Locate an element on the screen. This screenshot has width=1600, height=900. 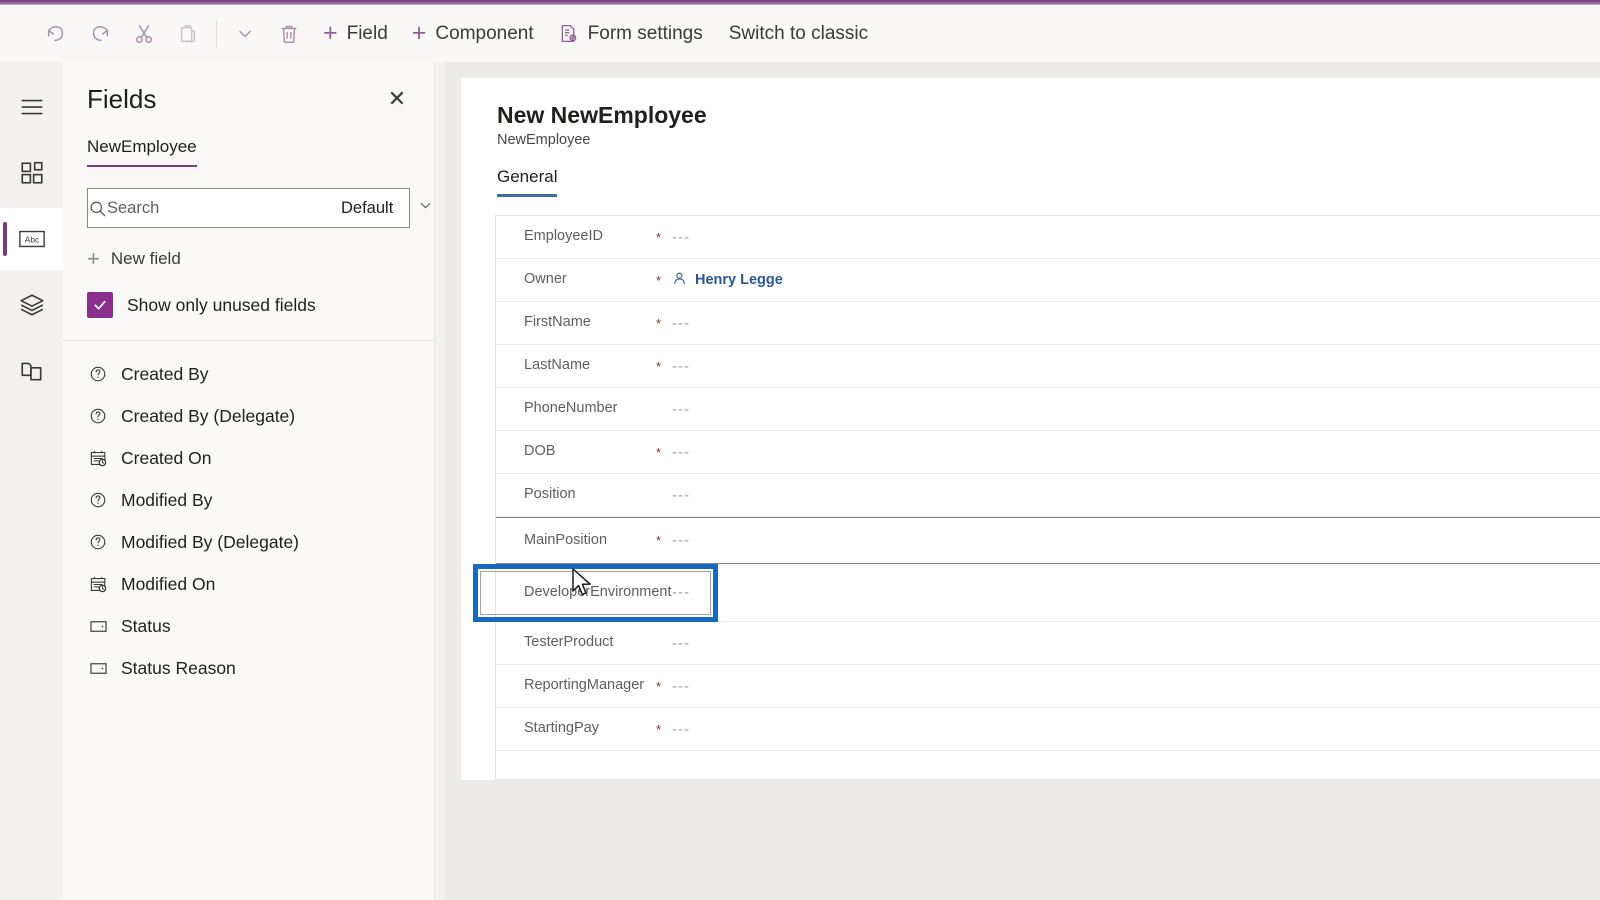
list-item: Modified By (Delegate) is located at coordinates (260, 542).